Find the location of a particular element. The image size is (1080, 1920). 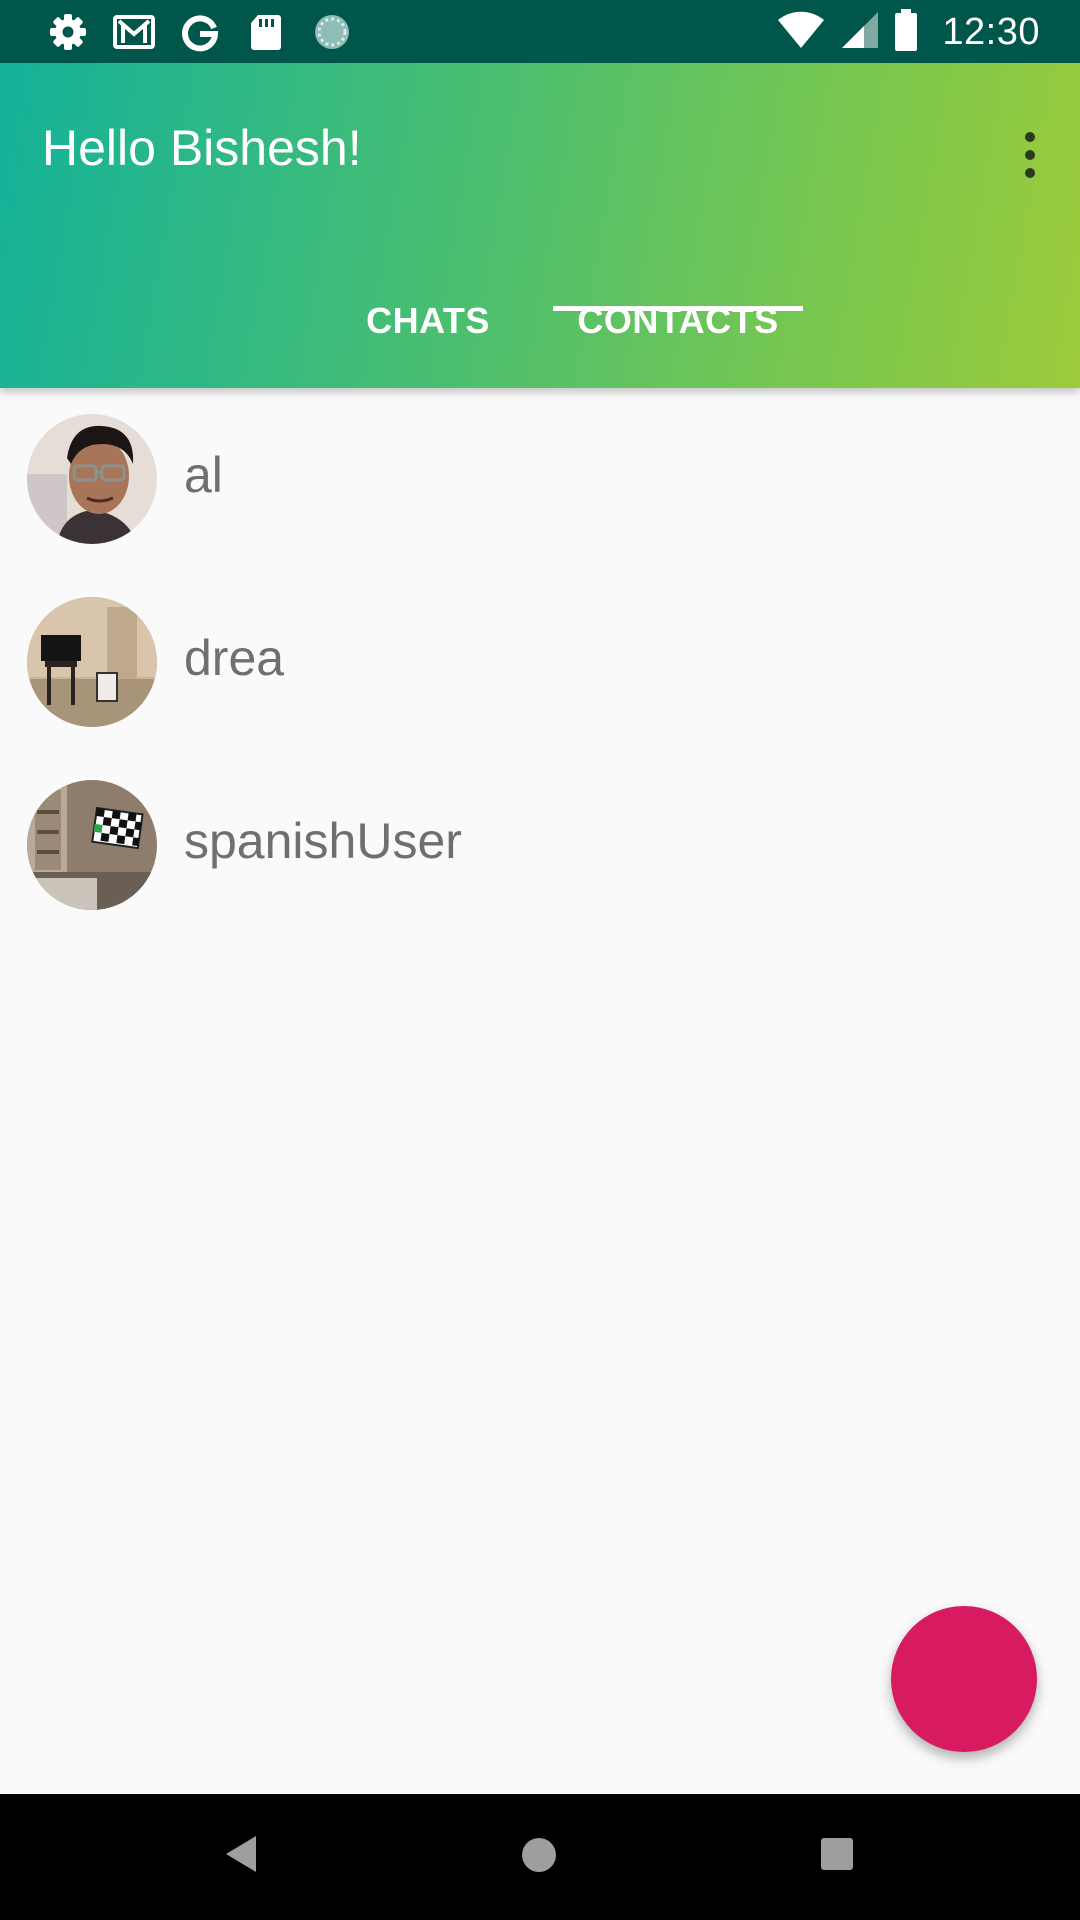

more-vert-icon is located at coordinates (1030, 155).